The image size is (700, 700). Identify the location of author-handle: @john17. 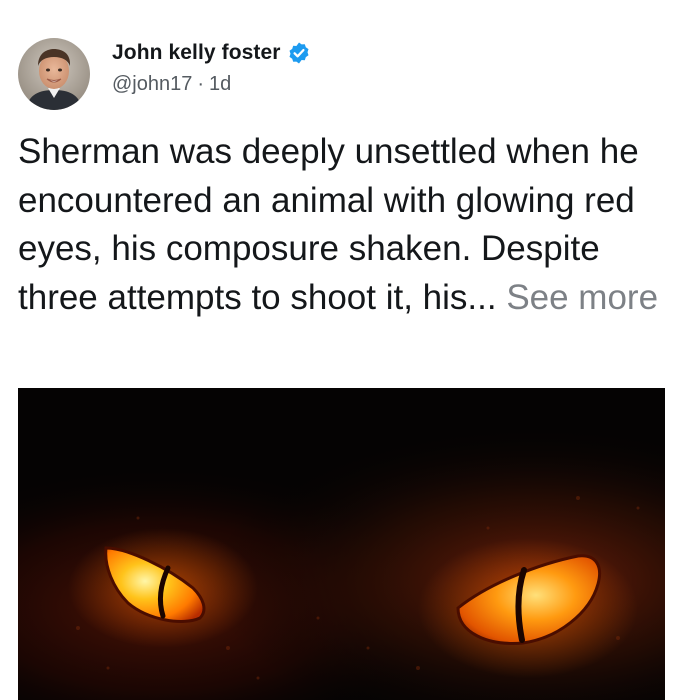
(152, 84).